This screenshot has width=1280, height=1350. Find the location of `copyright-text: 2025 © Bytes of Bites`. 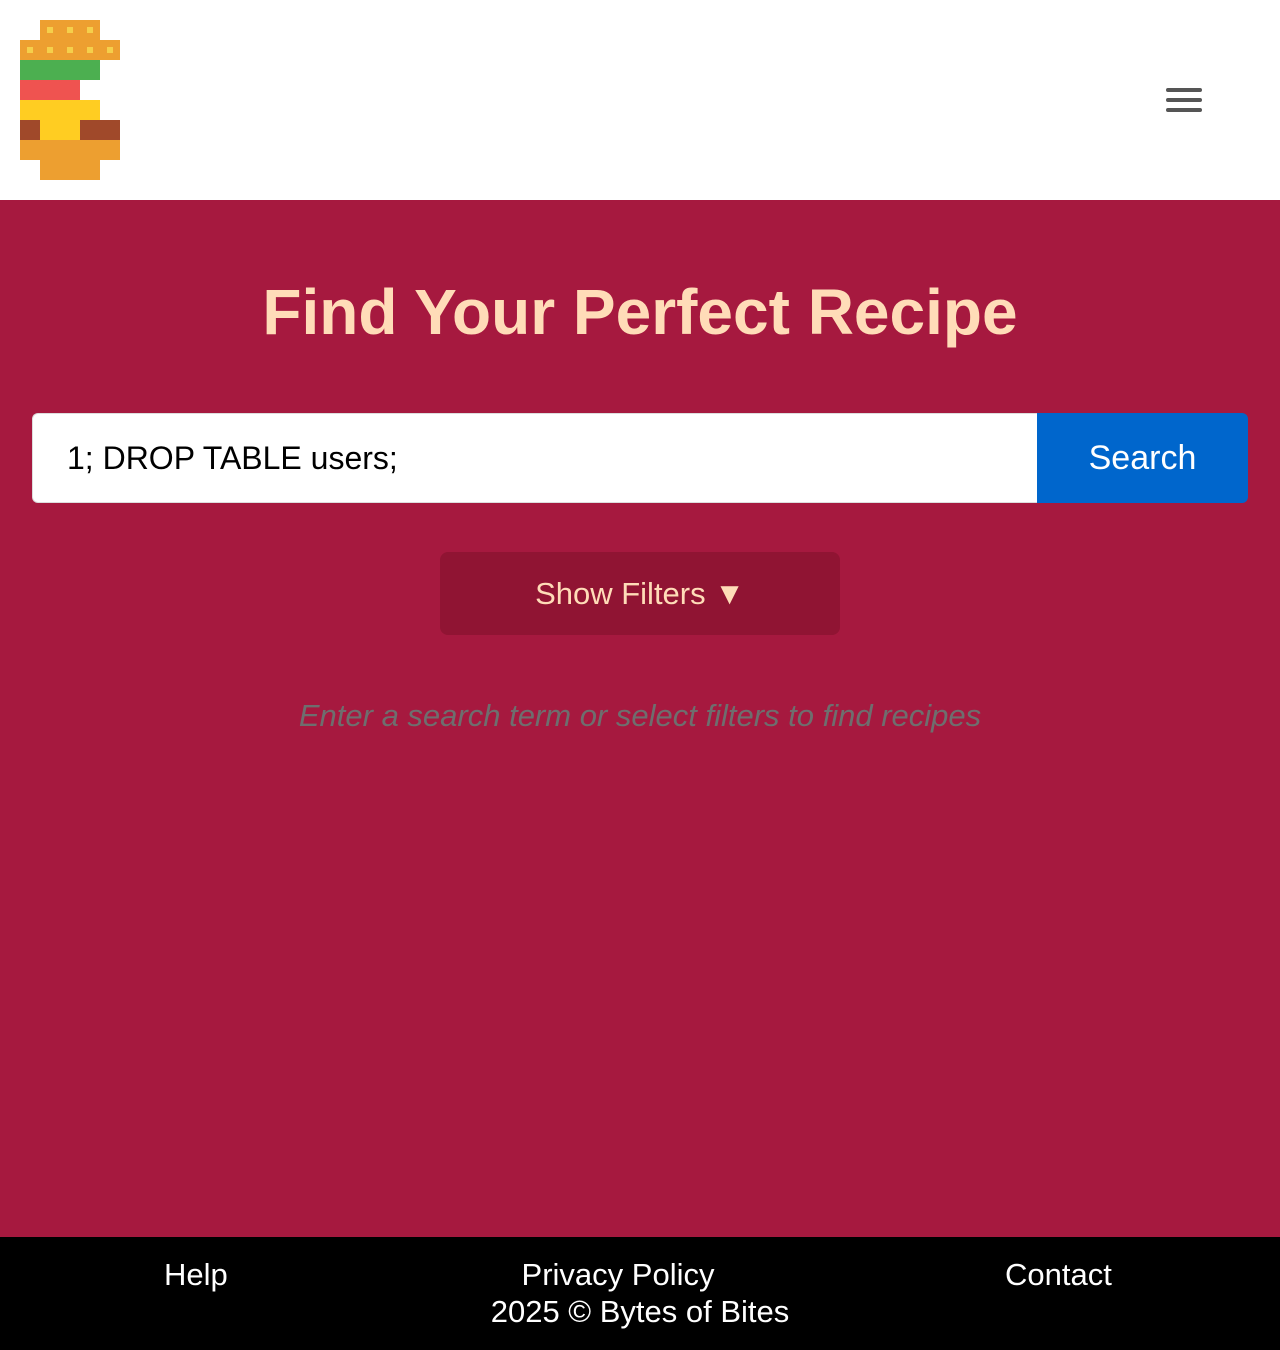

copyright-text: 2025 © Bytes of Bites is located at coordinates (640, 1311).